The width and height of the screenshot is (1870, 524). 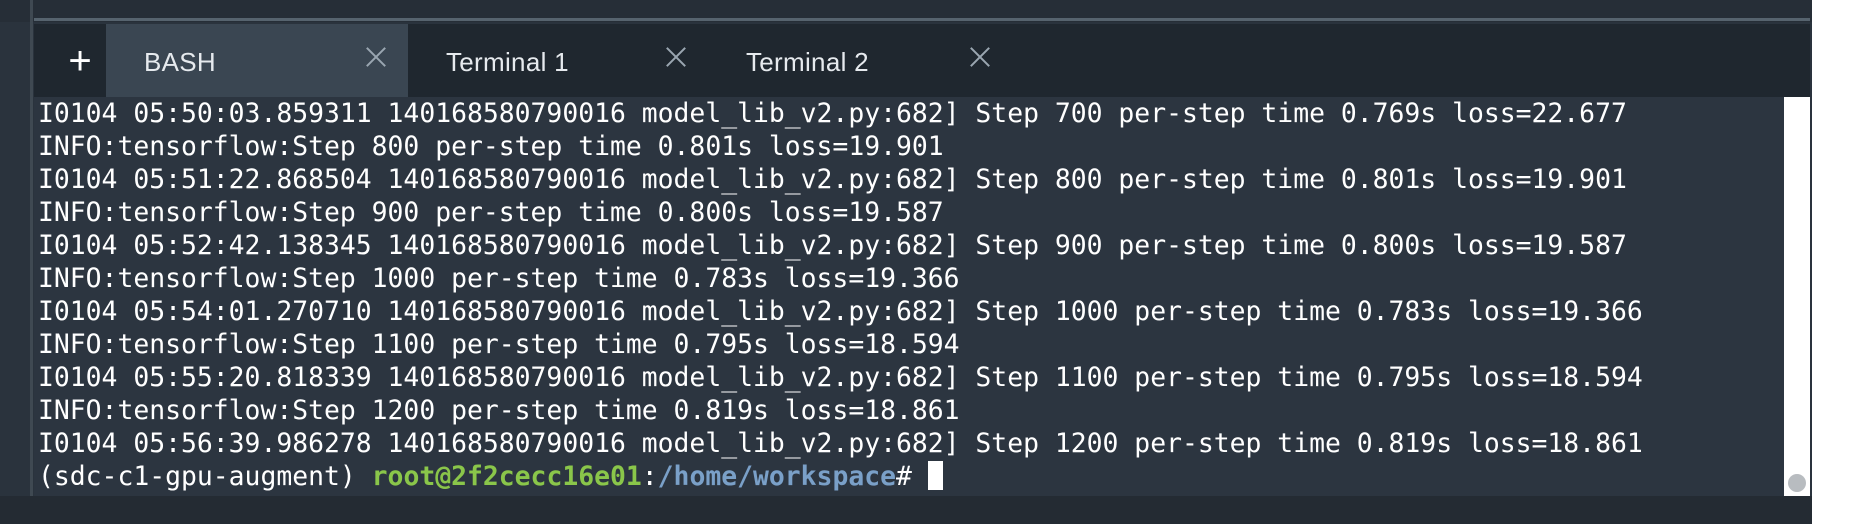 What do you see at coordinates (904, 476) in the screenshot?
I see `prompt-symbol: #` at bounding box center [904, 476].